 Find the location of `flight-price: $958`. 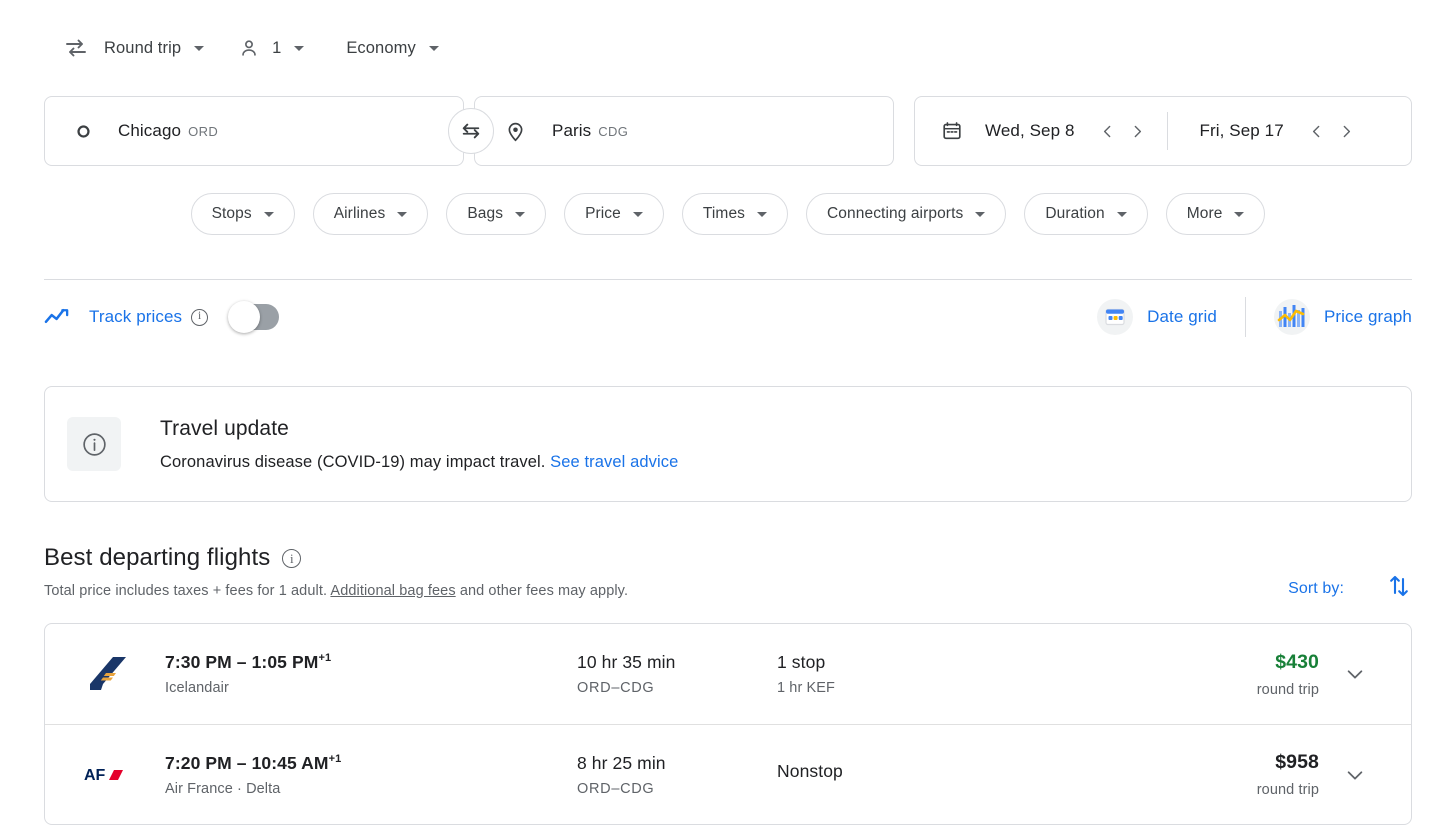

flight-price: $958 is located at coordinates (1297, 762).